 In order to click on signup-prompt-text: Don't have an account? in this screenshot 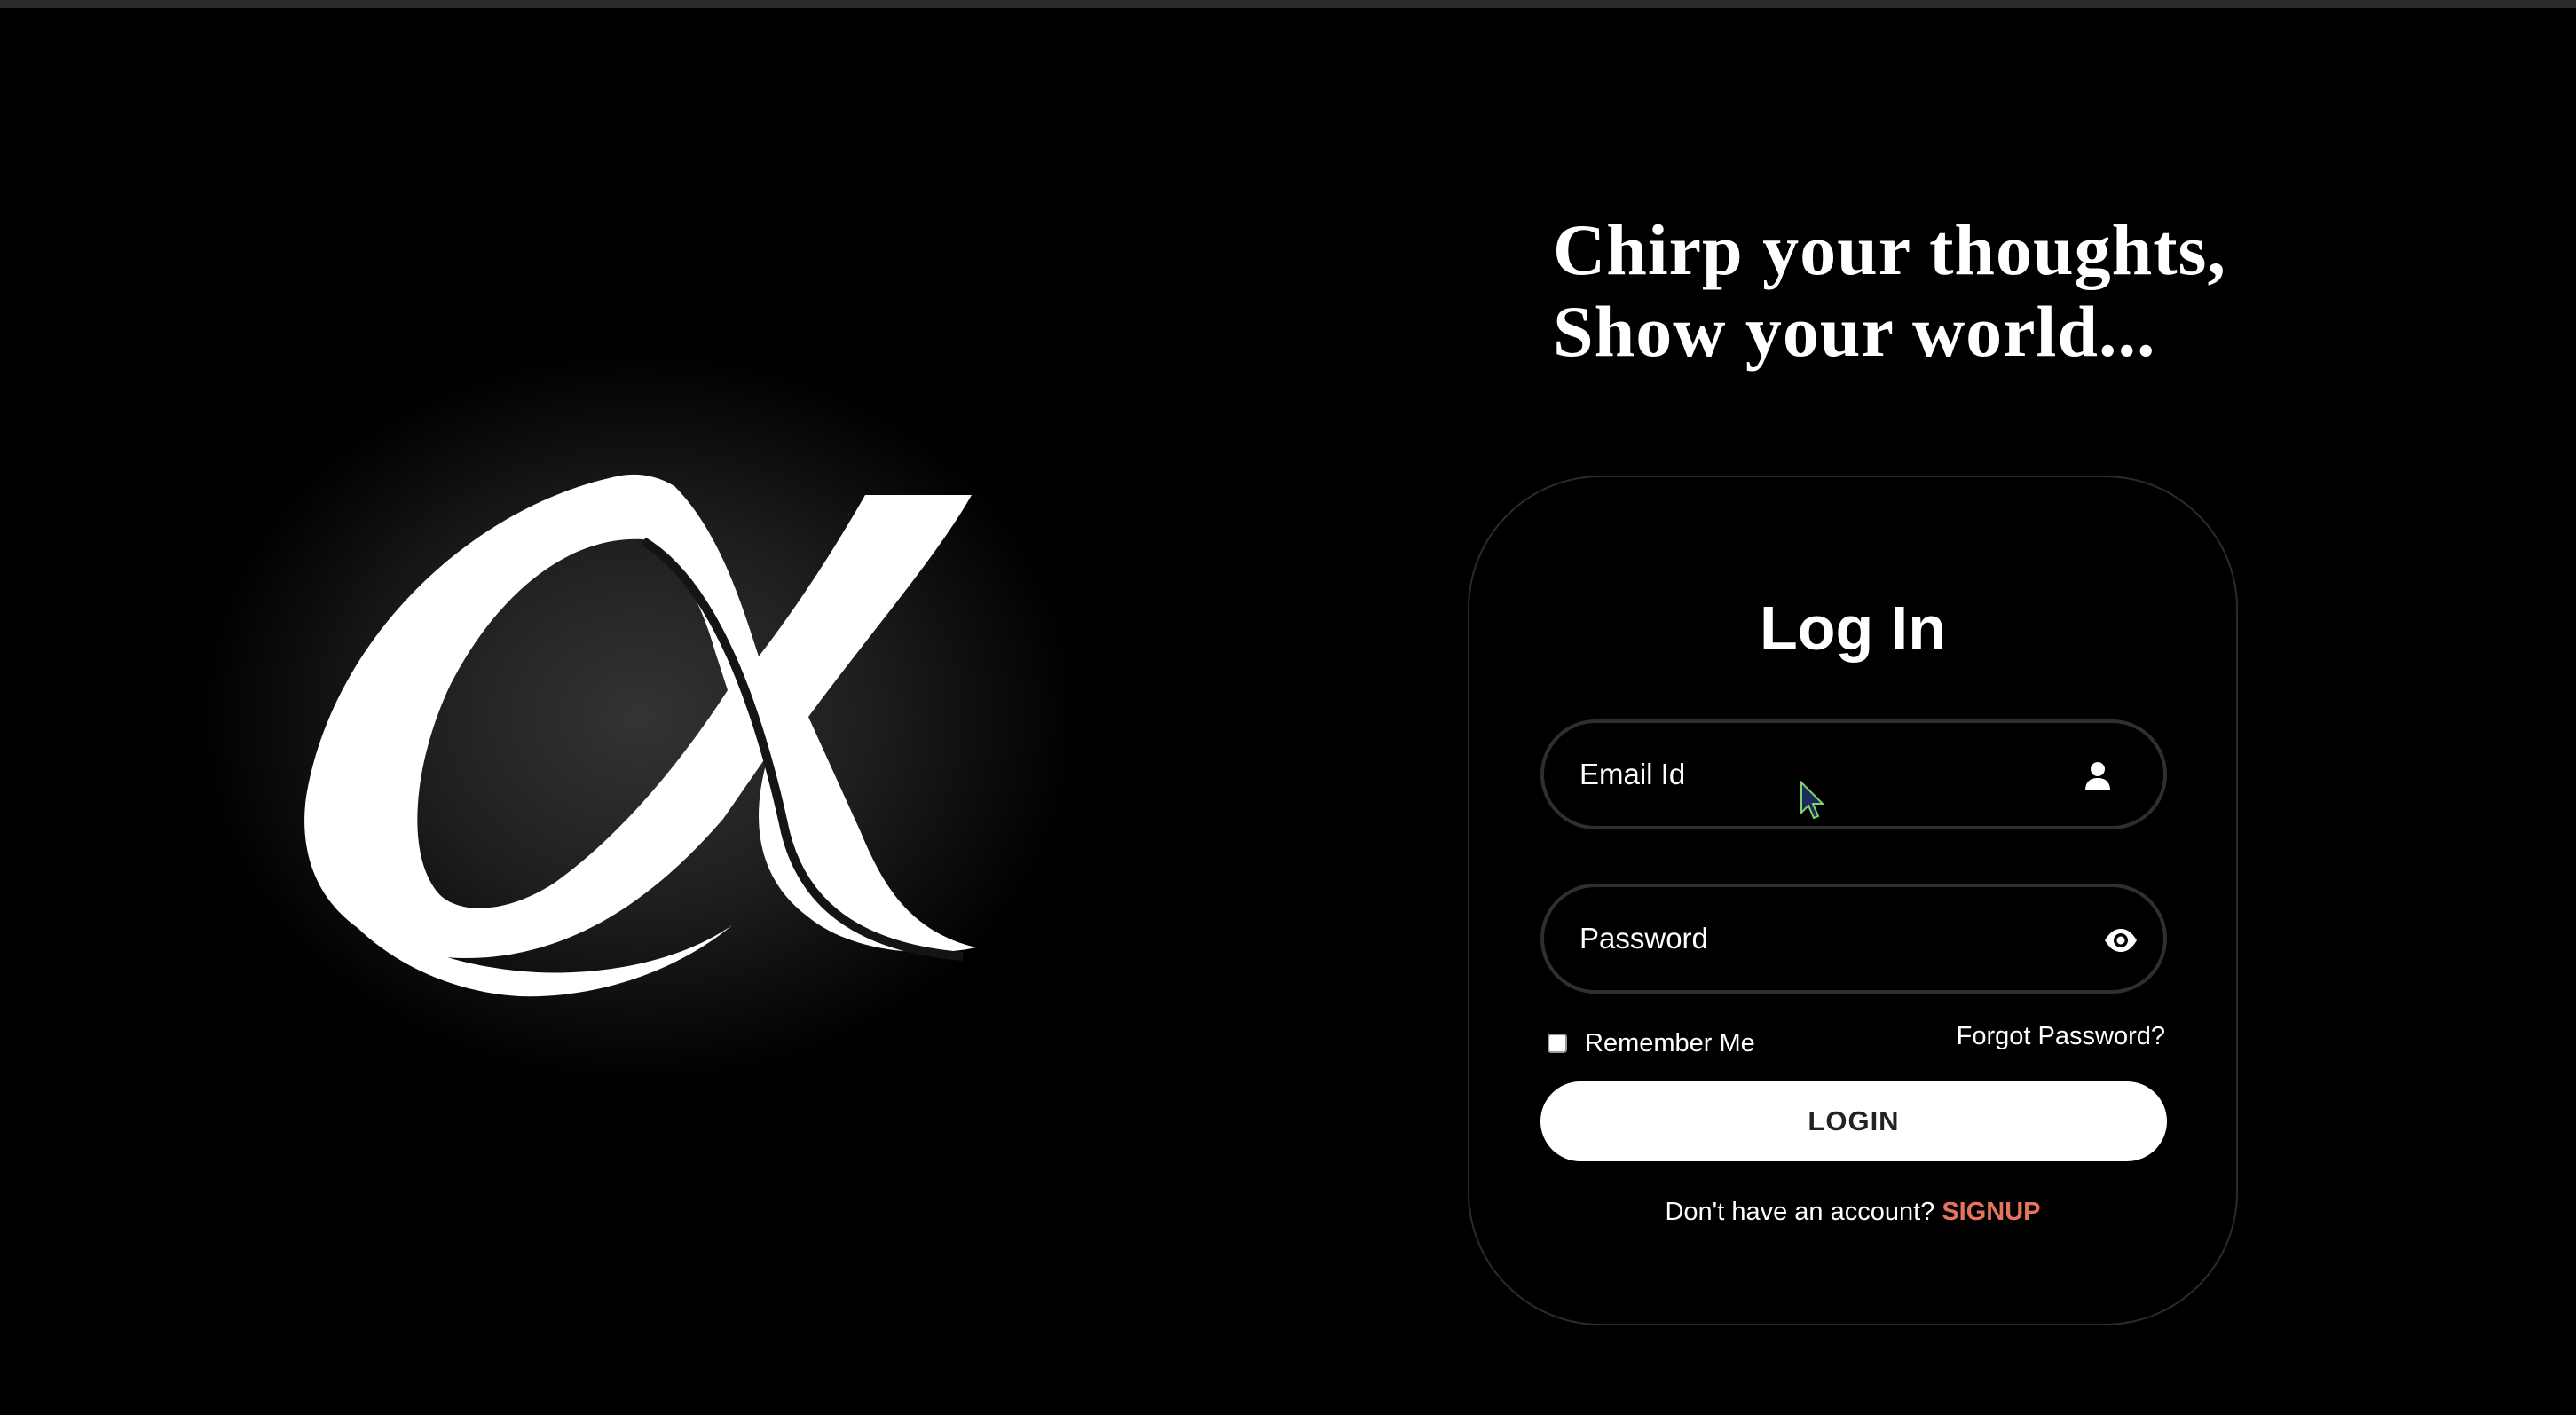, I will do `click(1800, 1212)`.